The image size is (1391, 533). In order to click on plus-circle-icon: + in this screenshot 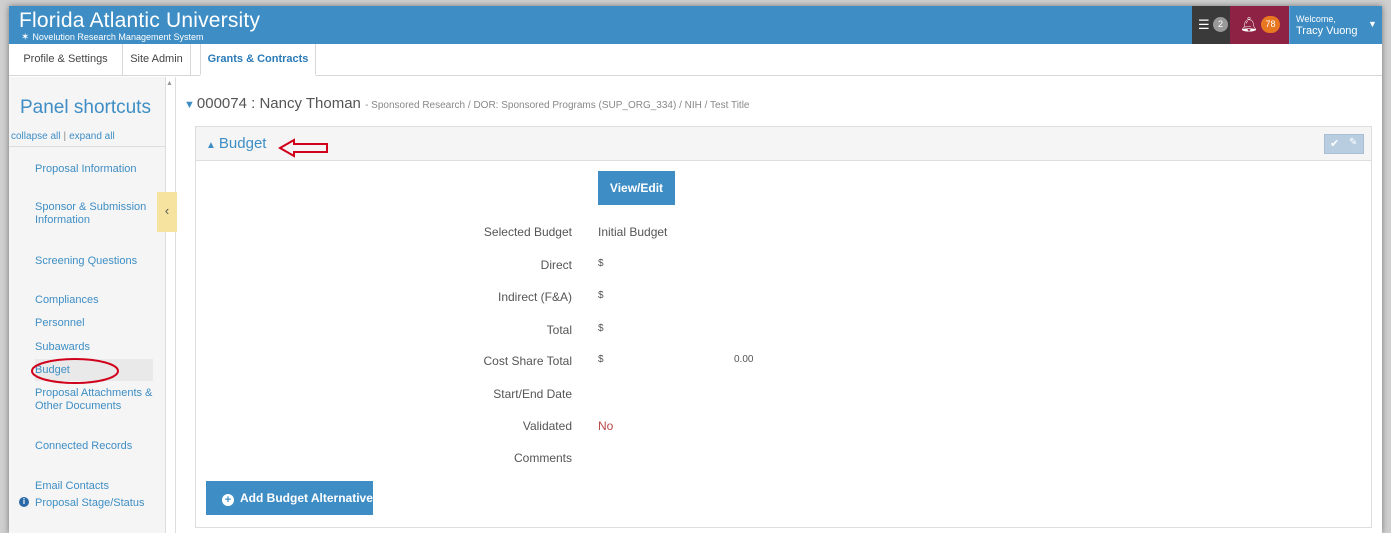, I will do `click(228, 500)`.